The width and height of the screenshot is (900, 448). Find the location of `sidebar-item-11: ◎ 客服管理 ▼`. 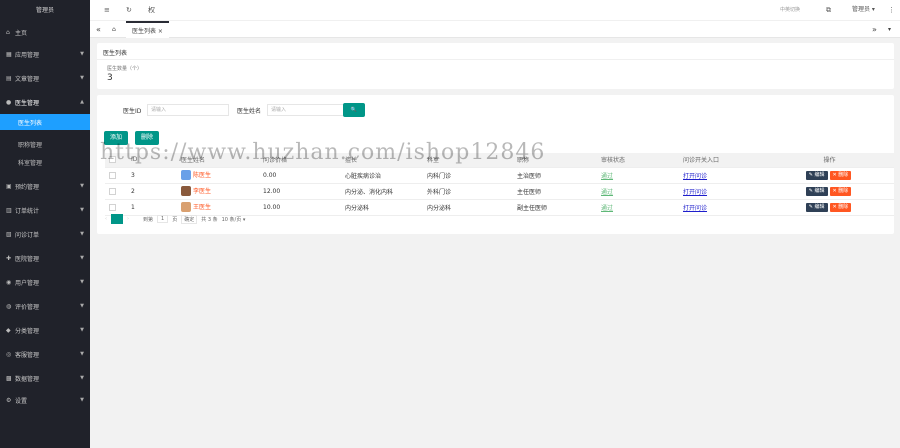

sidebar-item-11: ◎ 客服管理 ▼ is located at coordinates (45, 354).